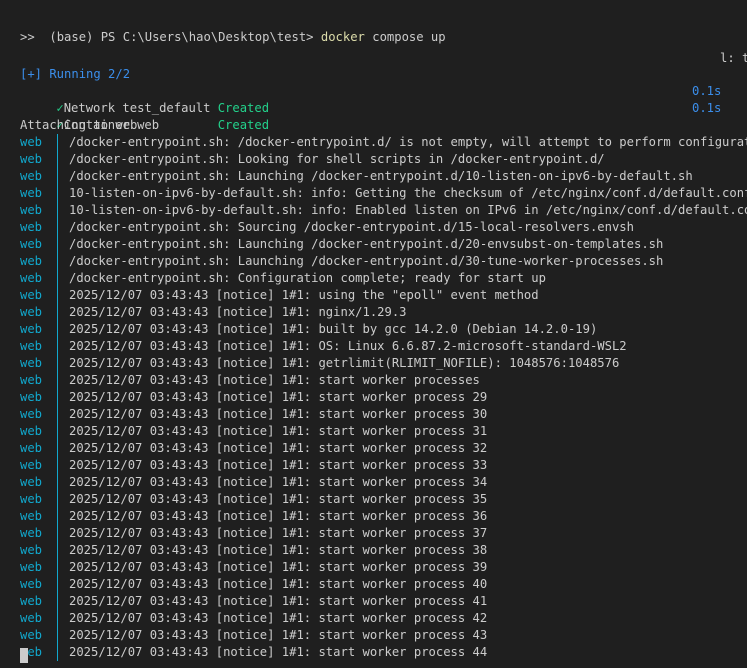 This screenshot has width=747, height=668. I want to click on prompt-prefix: (base) PS C:\Users\hao\Desktop\test>, so click(185, 37).